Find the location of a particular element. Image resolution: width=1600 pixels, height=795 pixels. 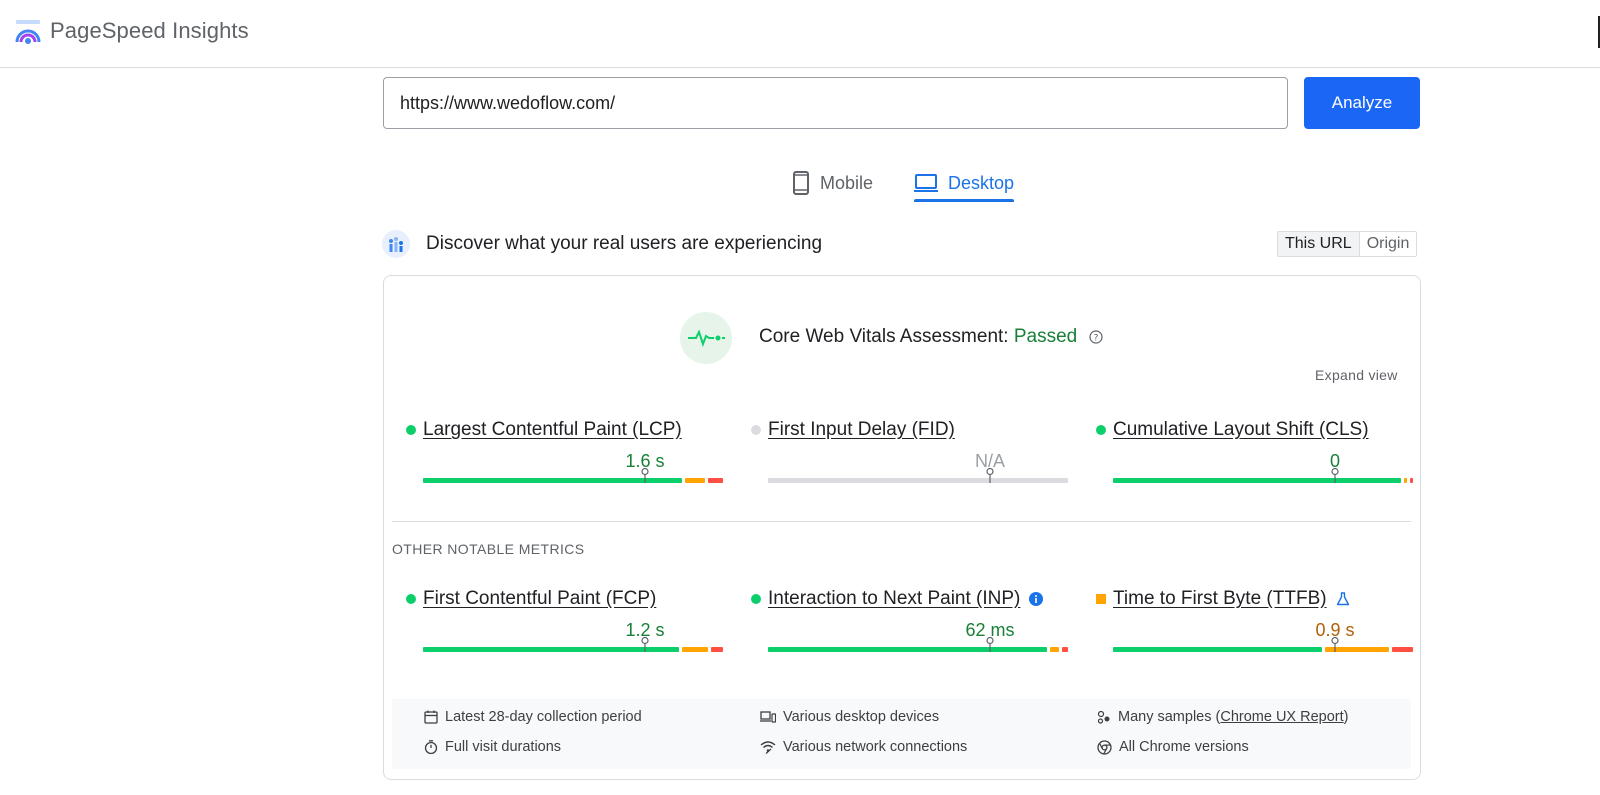

wifi-icon is located at coordinates (768, 747).